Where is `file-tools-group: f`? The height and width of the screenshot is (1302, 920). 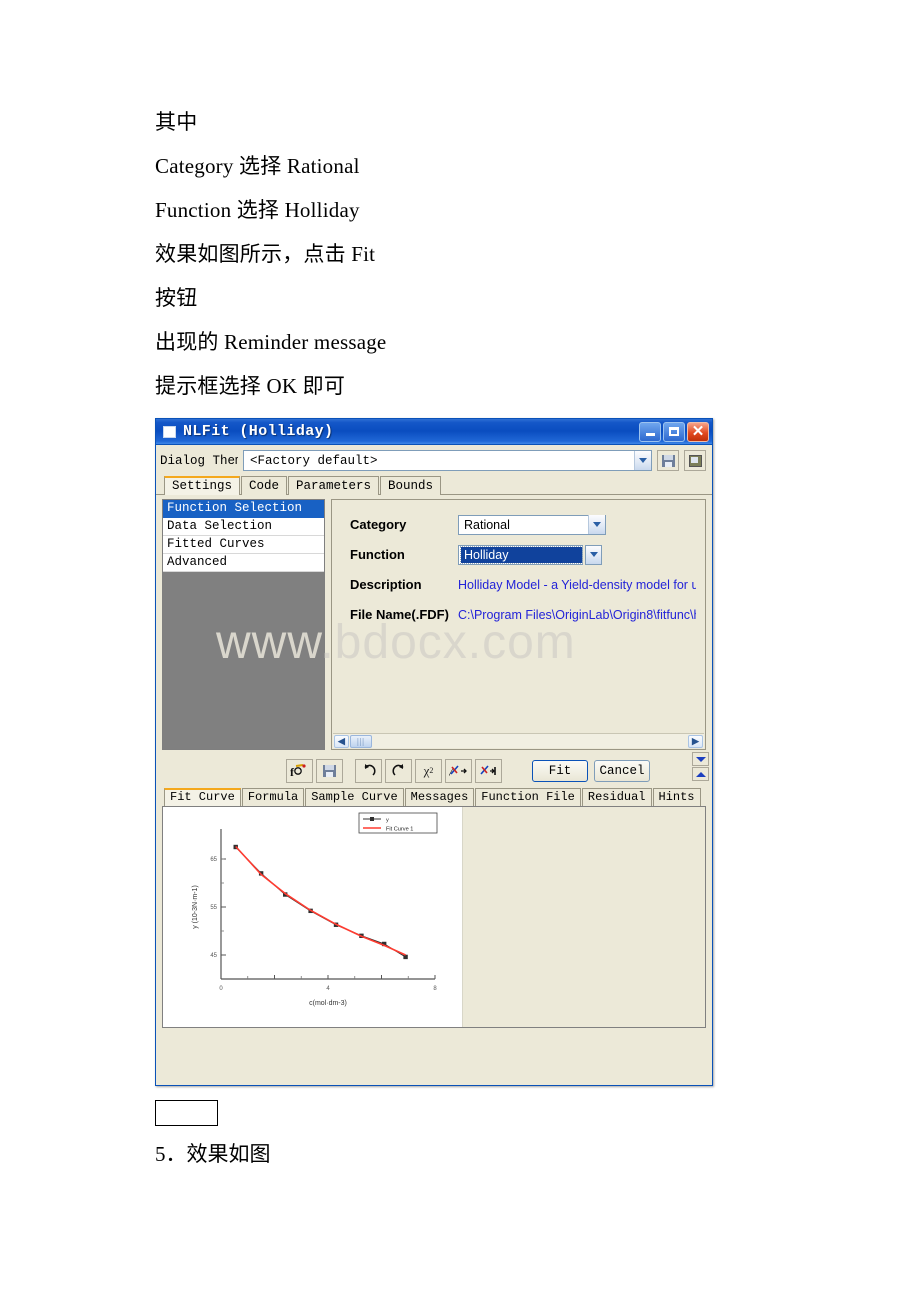
file-tools-group: f is located at coordinates (314, 770).